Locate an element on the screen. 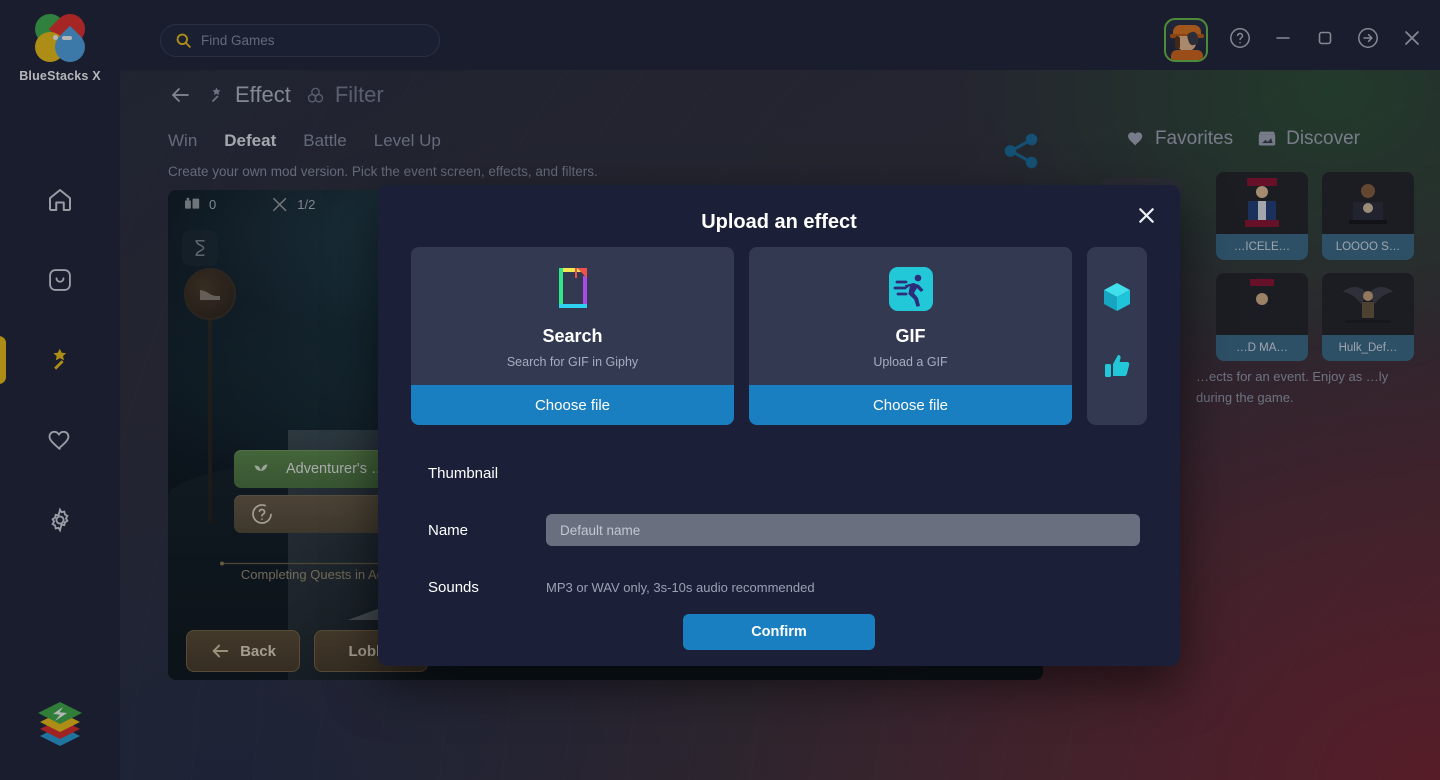 This screenshot has width=1440, height=780. choose-file-button-search: Choose file is located at coordinates (572, 405).